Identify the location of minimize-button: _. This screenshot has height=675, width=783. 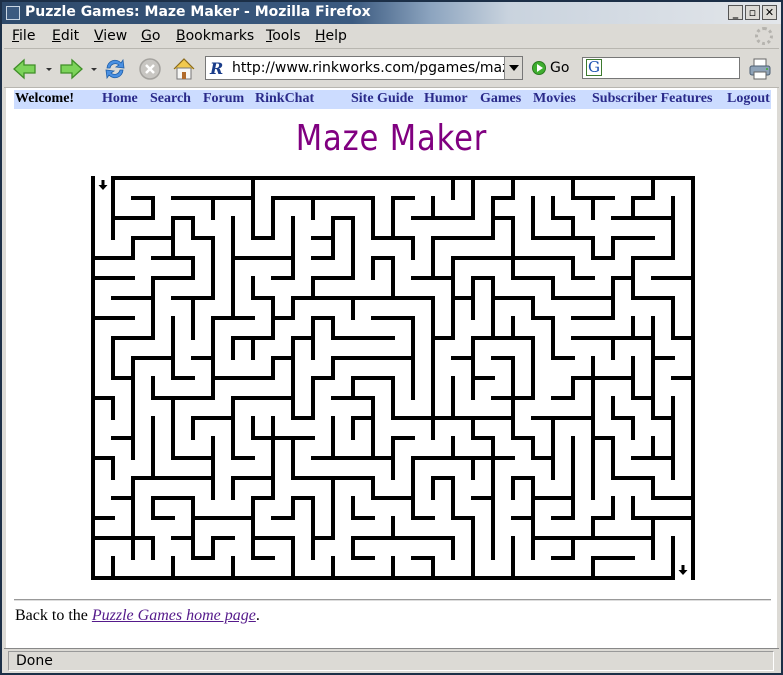
(735, 12).